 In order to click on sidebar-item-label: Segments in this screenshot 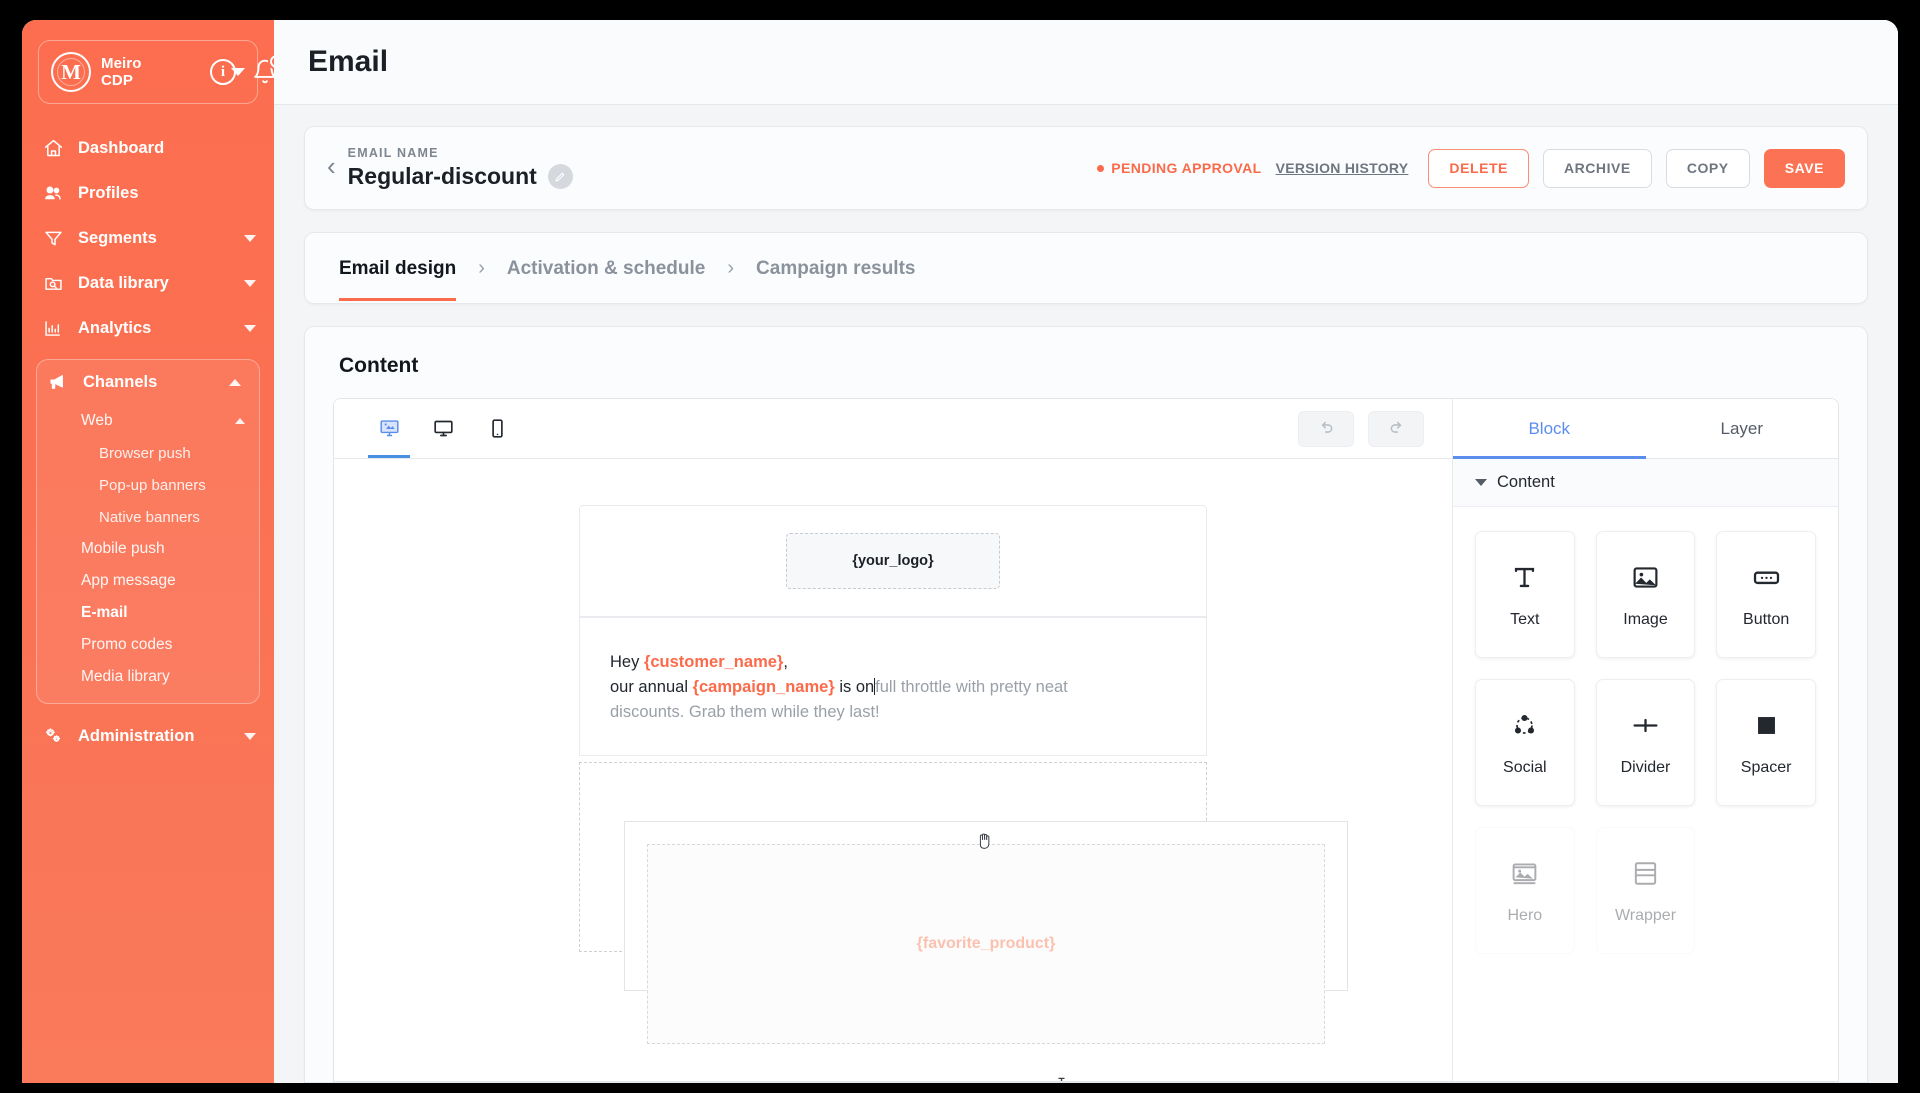, I will do `click(117, 238)`.